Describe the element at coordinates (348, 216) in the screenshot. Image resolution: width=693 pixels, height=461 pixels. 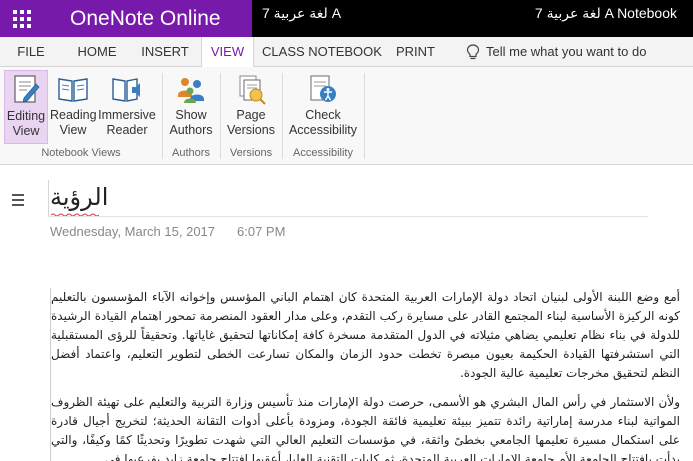
I see `title-divider` at that location.